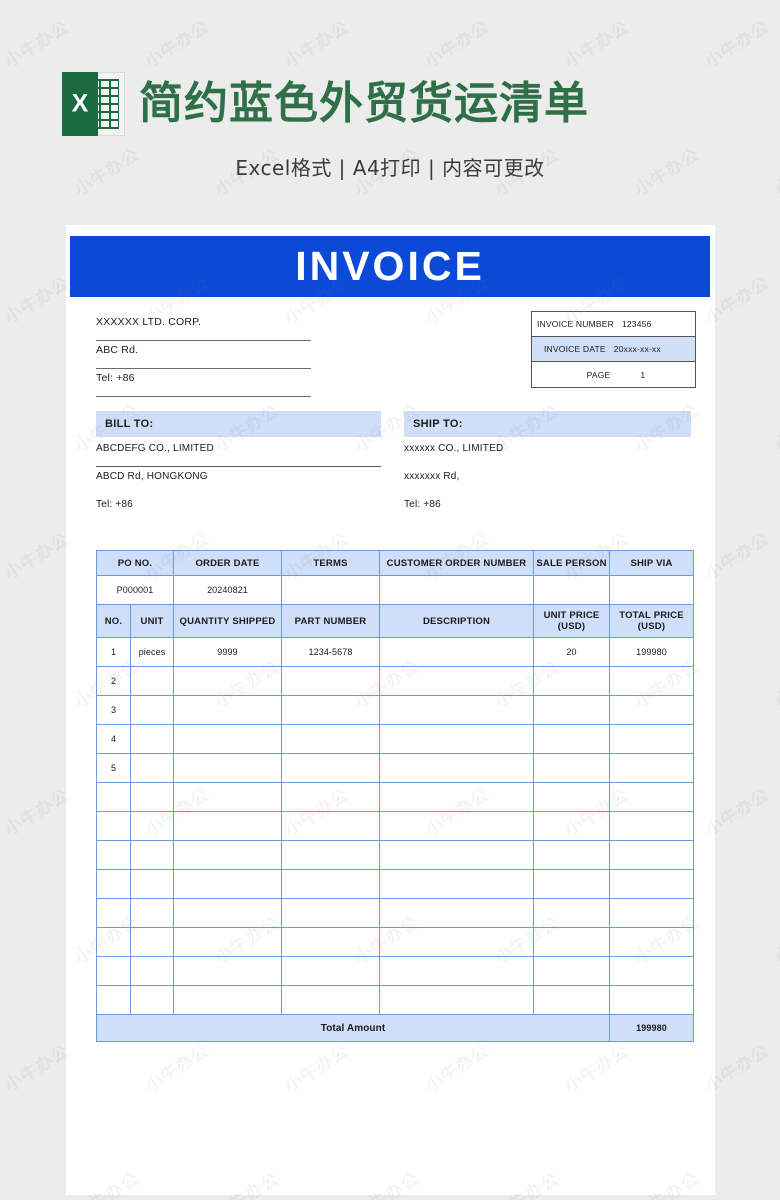  Describe the element at coordinates (325, 104) in the screenshot. I see `promo-title-row: 简约蓝色外贸货运清单` at that location.